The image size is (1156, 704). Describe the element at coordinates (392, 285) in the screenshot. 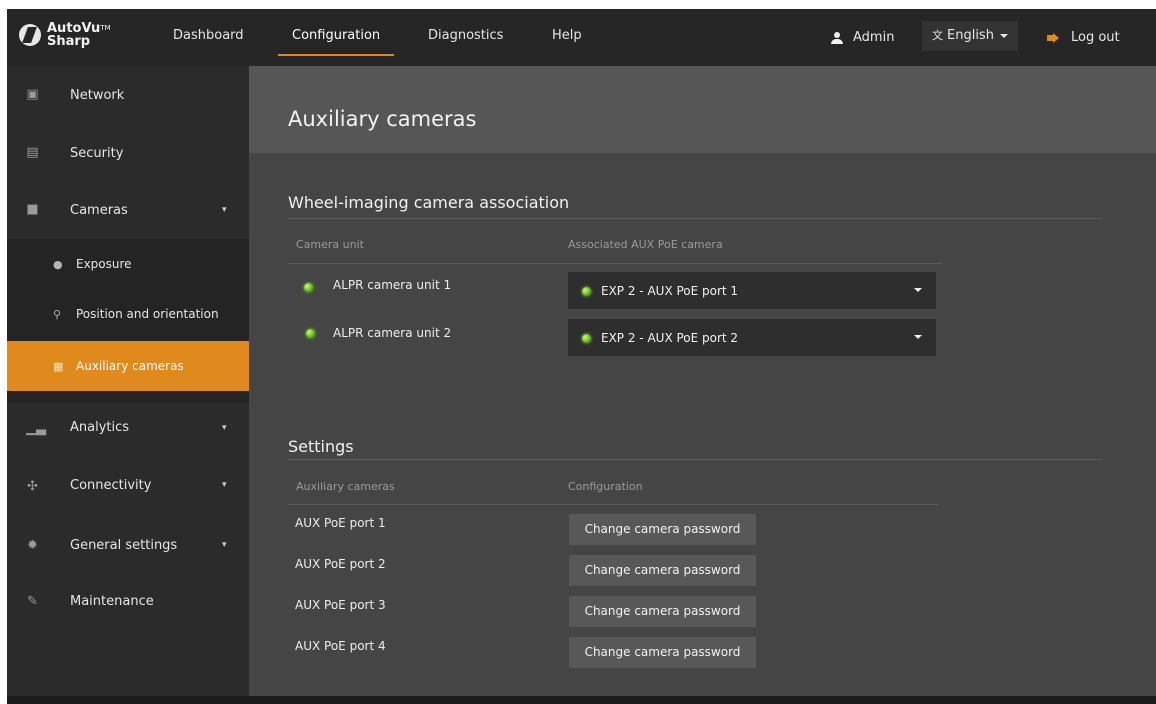

I see `camera-unit-name: ALPR camera unit 1` at that location.